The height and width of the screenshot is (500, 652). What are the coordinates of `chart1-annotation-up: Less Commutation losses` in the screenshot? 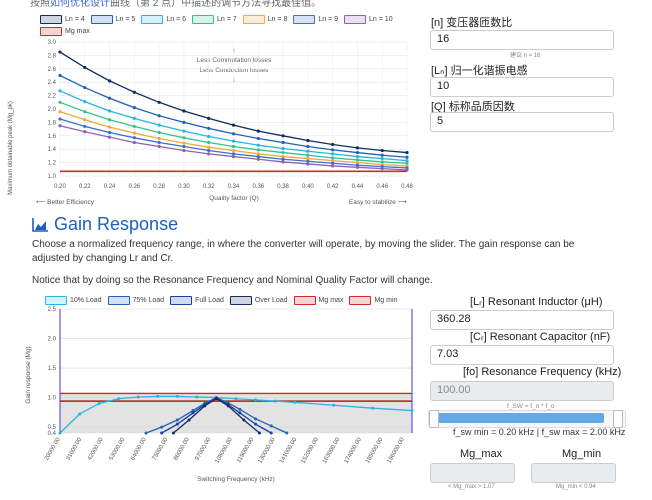 It's located at (234, 60).